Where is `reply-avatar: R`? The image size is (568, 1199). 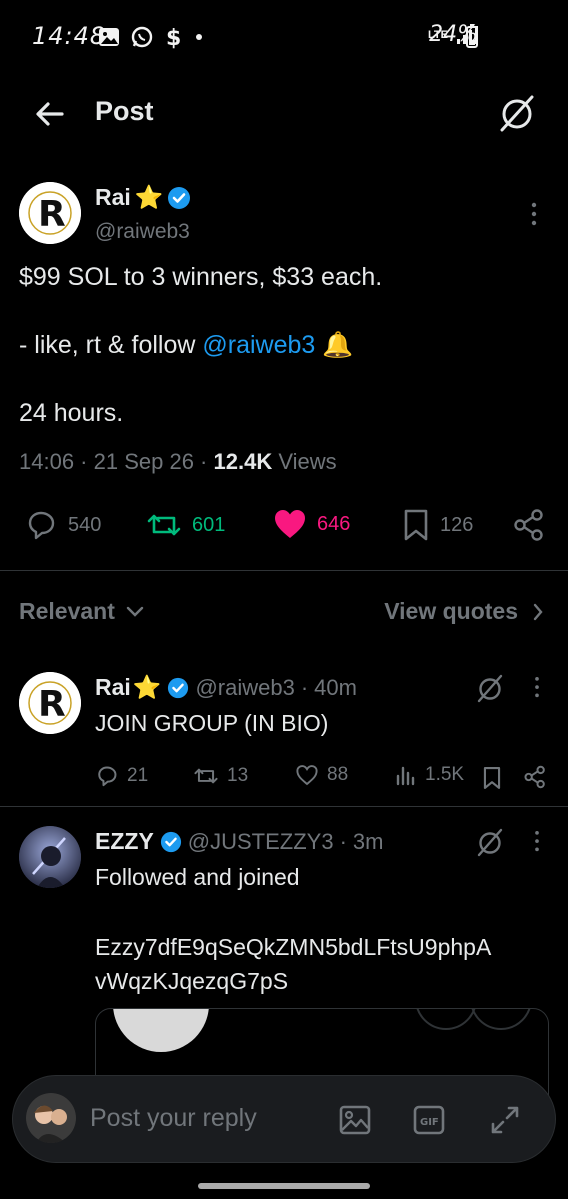 reply-avatar: R is located at coordinates (50, 703).